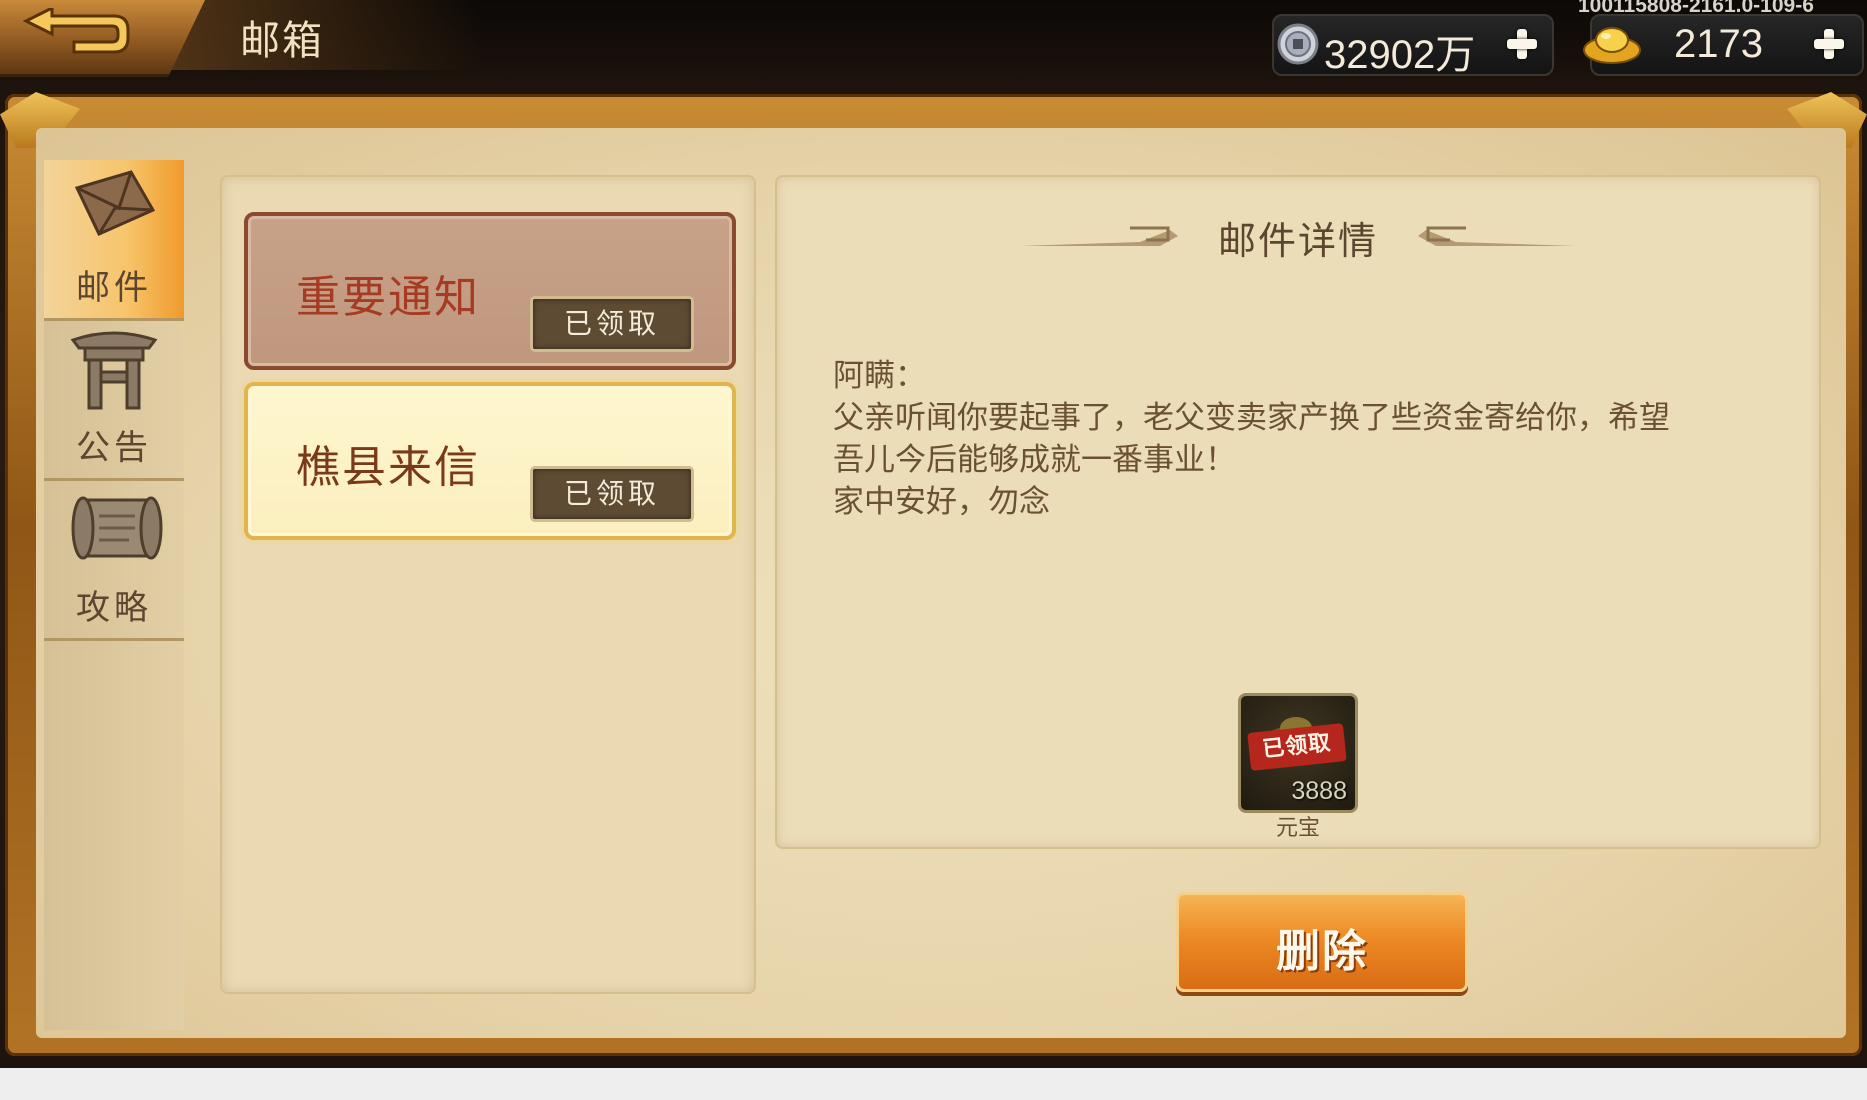 Image resolution: width=1867 pixels, height=1100 pixels. What do you see at coordinates (1297, 241) in the screenshot?
I see `mail-detail-title: 邮件详情` at bounding box center [1297, 241].